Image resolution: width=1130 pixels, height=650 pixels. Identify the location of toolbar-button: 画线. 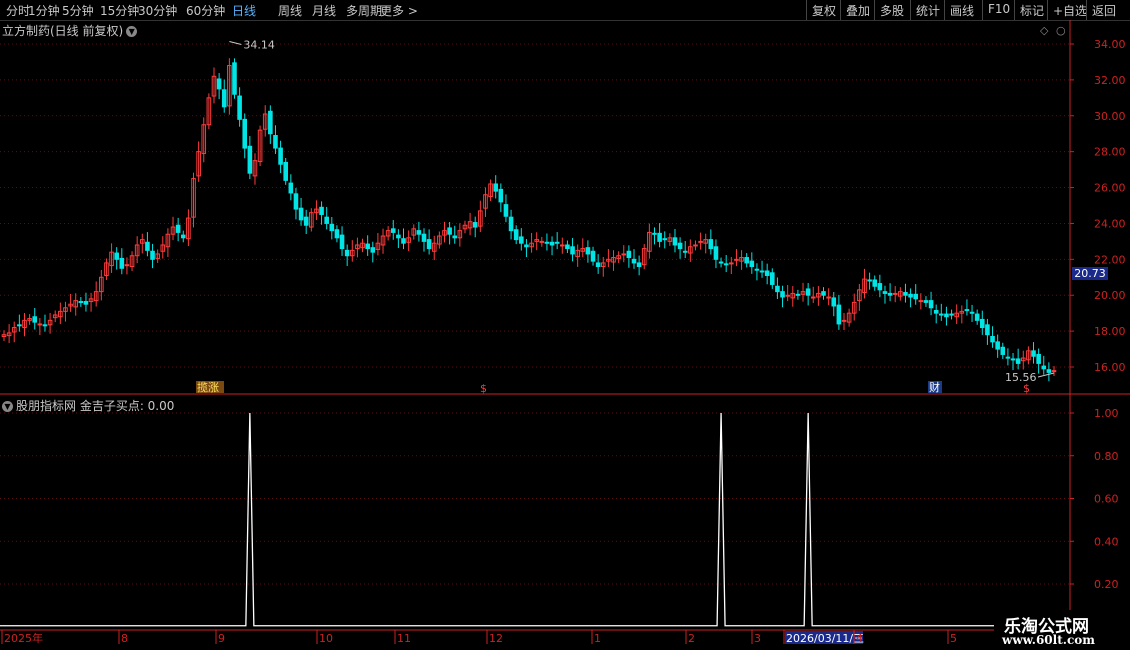
(962, 10).